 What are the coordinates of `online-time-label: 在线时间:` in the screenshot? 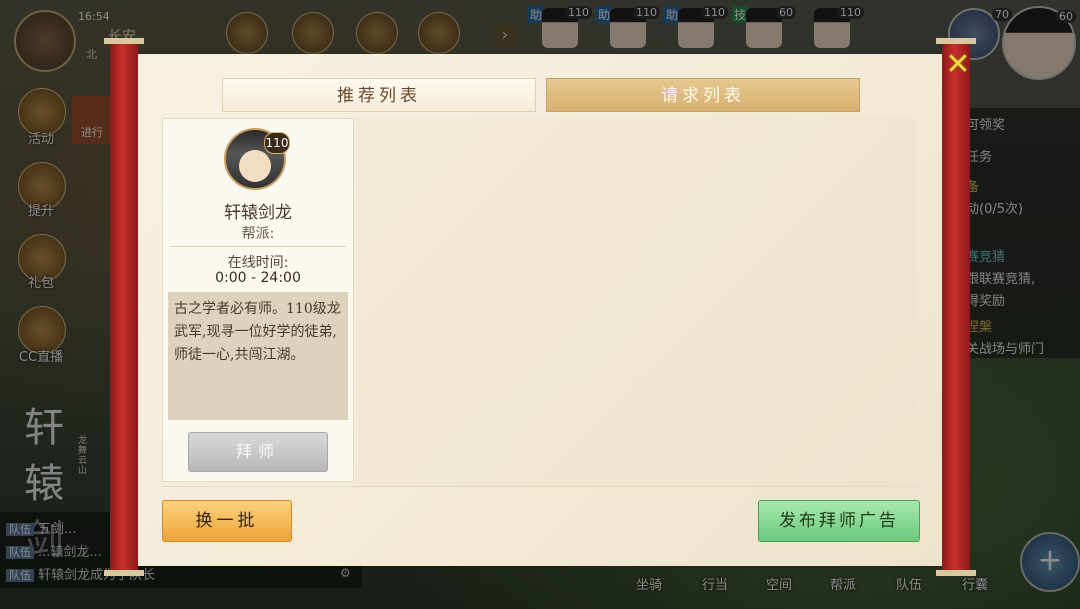 It's located at (258, 263).